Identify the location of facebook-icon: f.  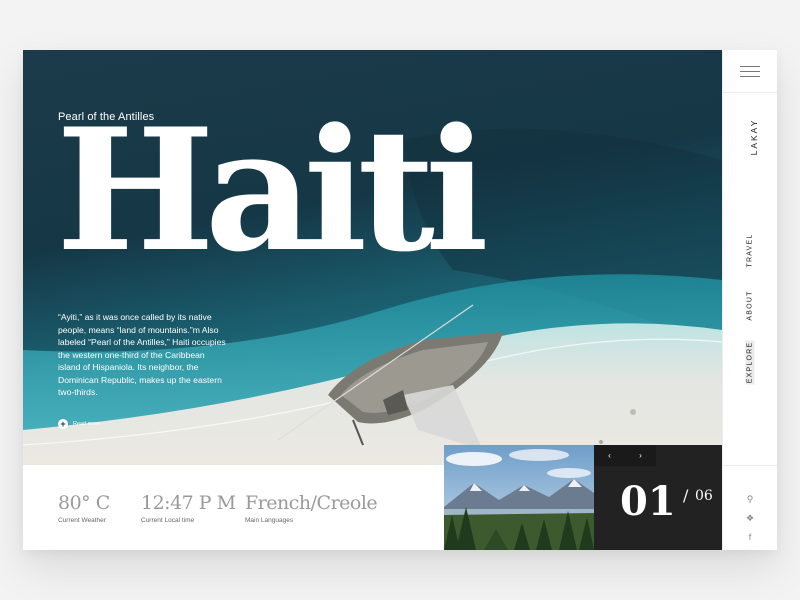
(750, 537).